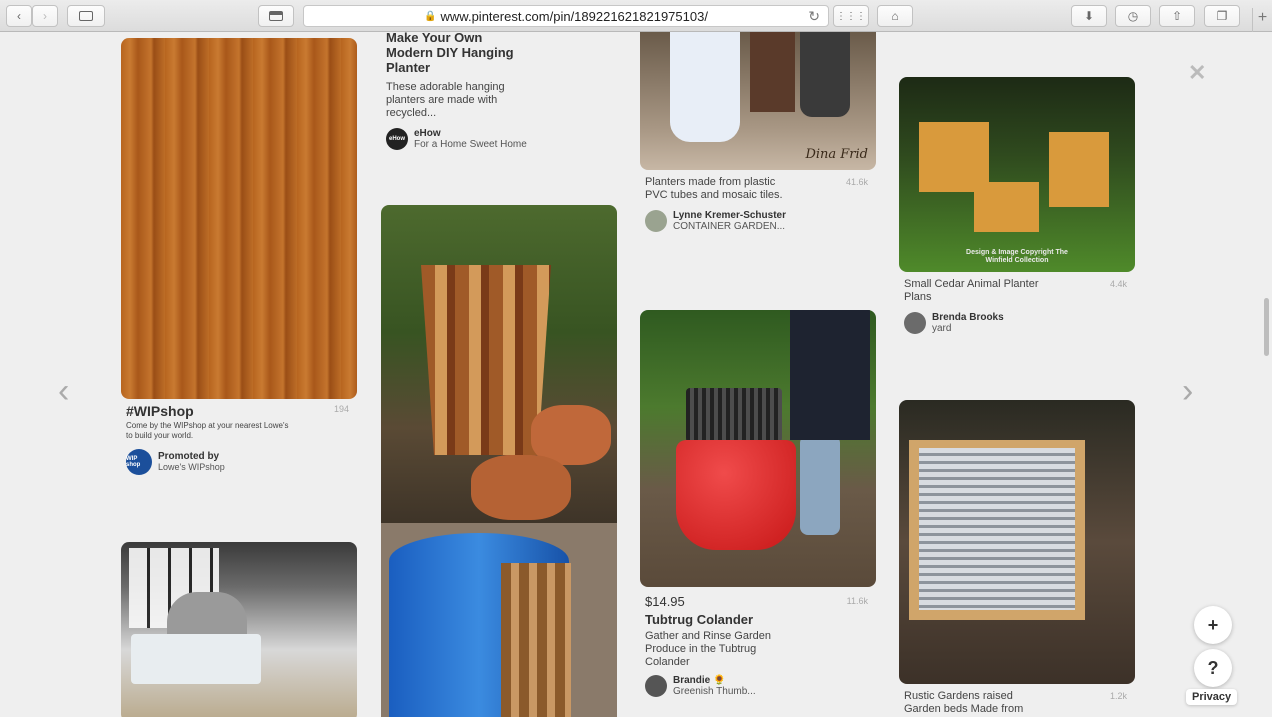  What do you see at coordinates (665, 601) in the screenshot?
I see `price: $14.95` at bounding box center [665, 601].